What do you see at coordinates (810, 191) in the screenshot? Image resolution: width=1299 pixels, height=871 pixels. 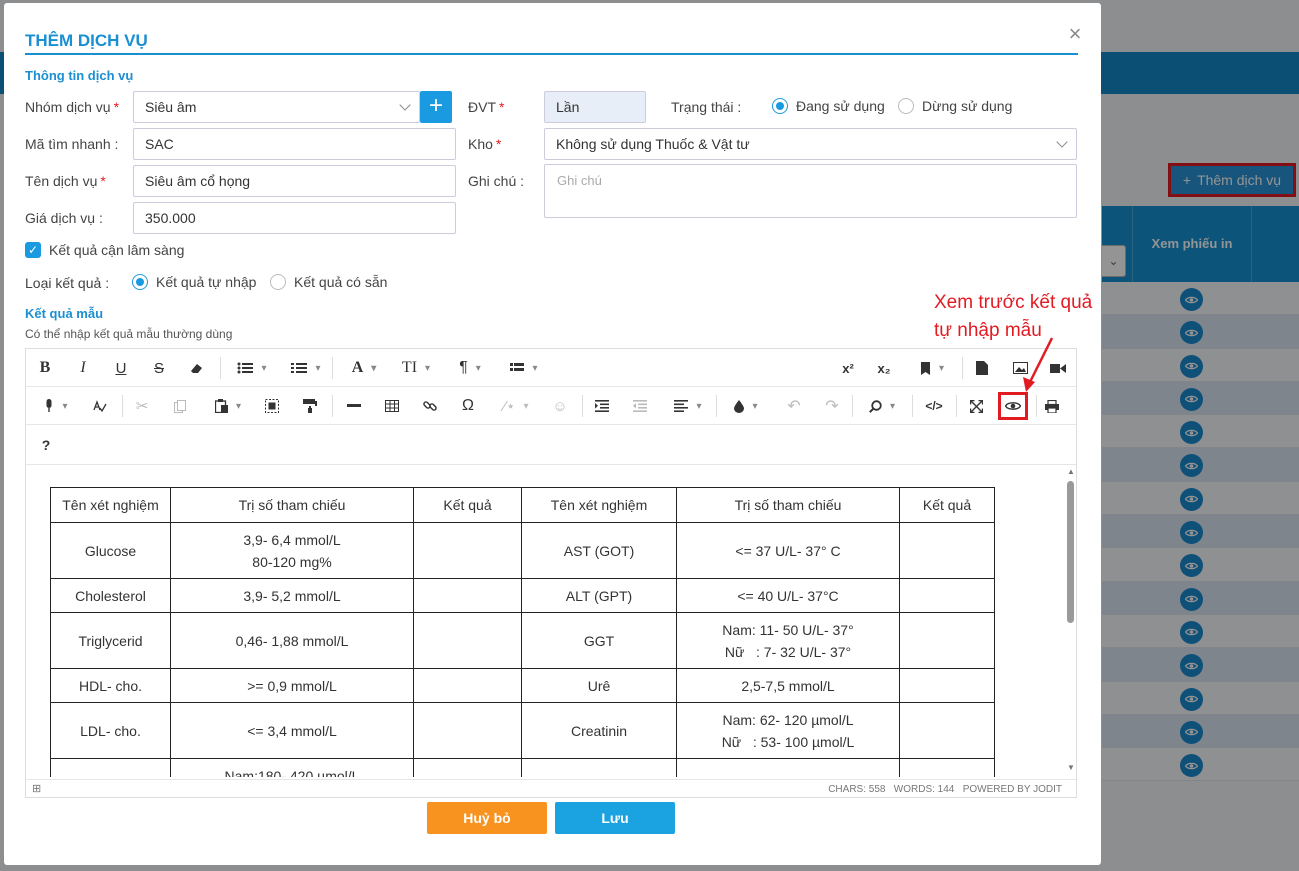 I see `note-textarea: Ghi chú` at bounding box center [810, 191].